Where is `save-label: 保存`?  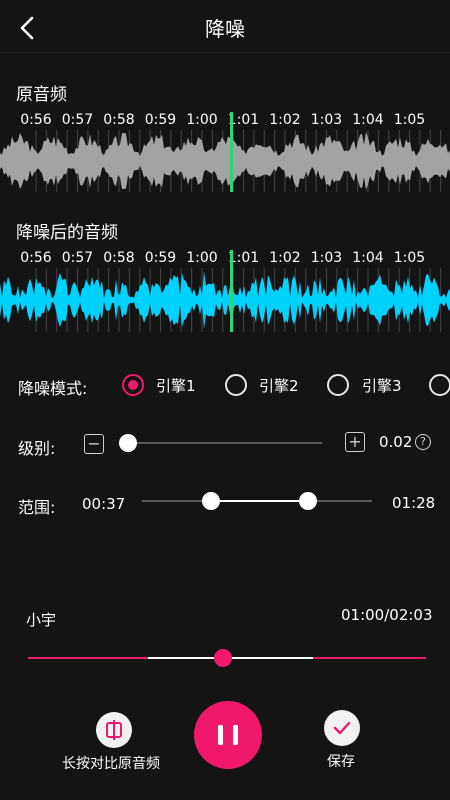
save-label: 保存 is located at coordinates (341, 762).